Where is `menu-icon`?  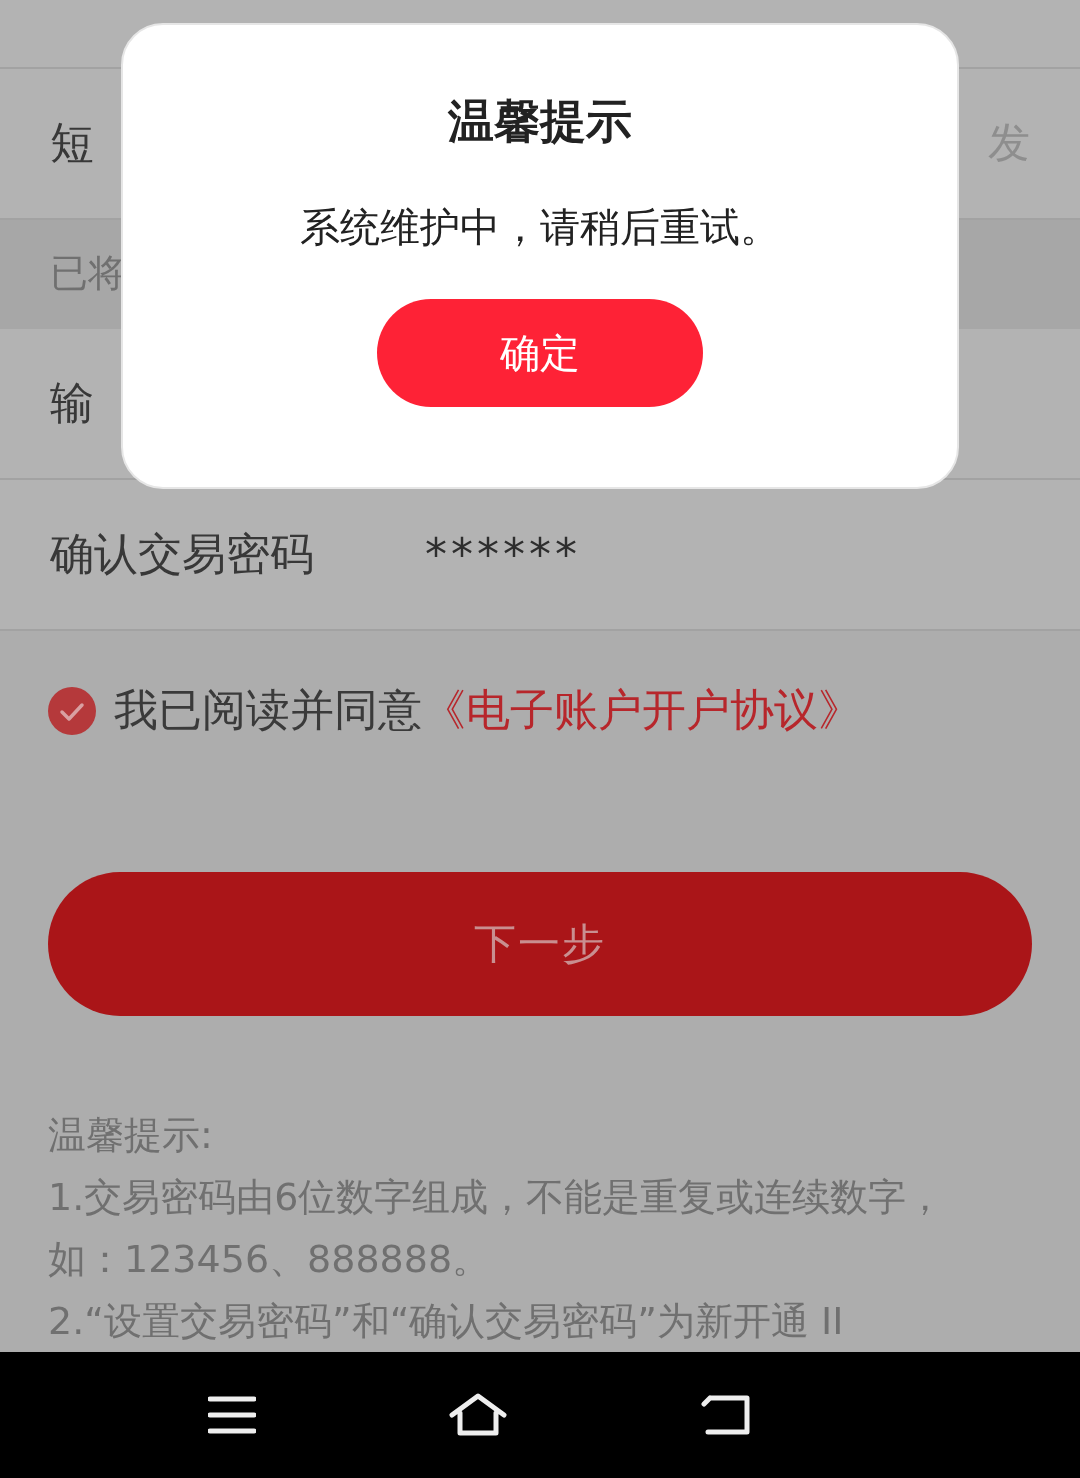 menu-icon is located at coordinates (232, 1415).